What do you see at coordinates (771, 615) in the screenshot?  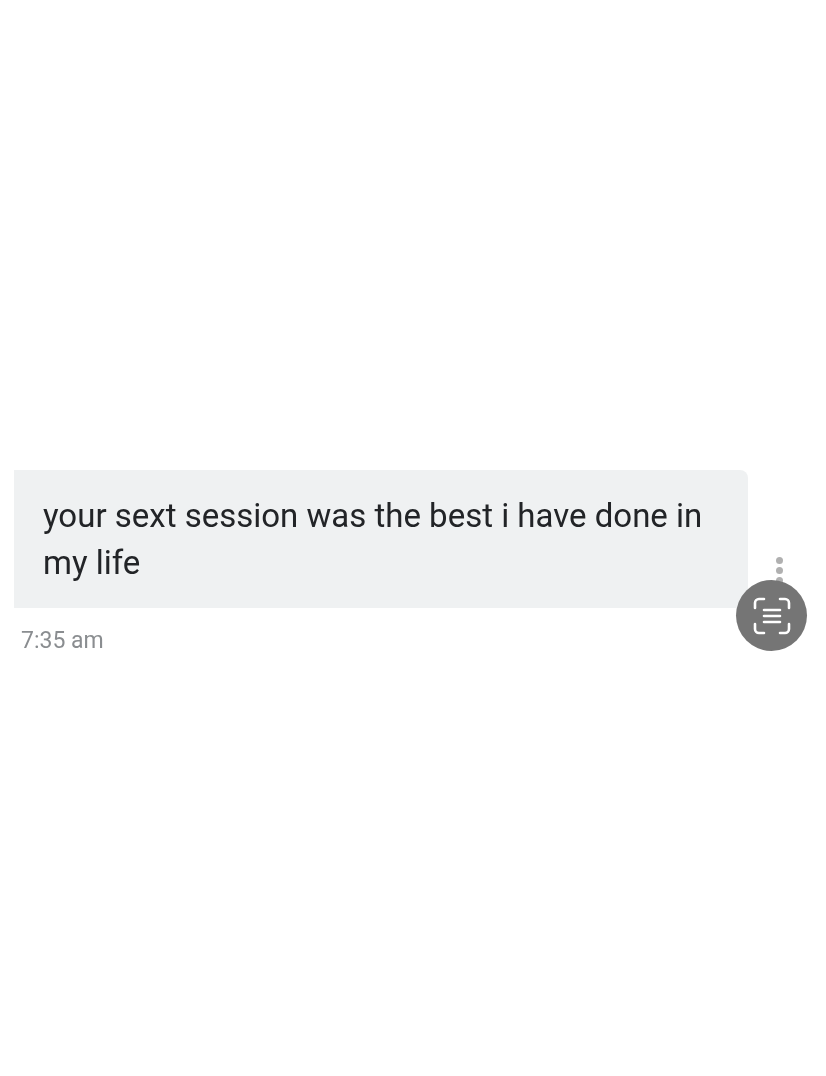 I see `scan-text-icon` at bounding box center [771, 615].